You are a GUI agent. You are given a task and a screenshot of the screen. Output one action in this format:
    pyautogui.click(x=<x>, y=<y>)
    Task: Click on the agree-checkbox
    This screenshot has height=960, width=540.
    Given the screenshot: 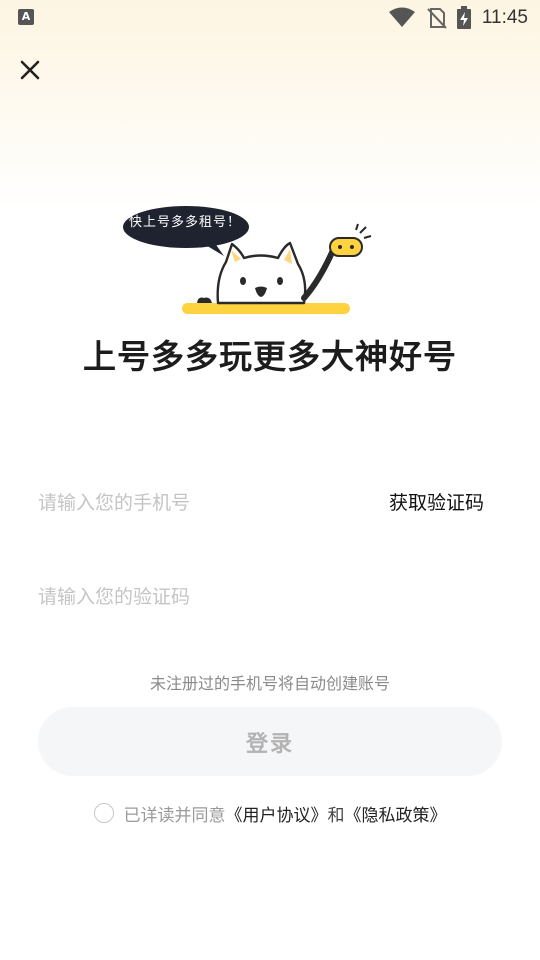 What is the action you would take?
    pyautogui.click(x=103, y=813)
    